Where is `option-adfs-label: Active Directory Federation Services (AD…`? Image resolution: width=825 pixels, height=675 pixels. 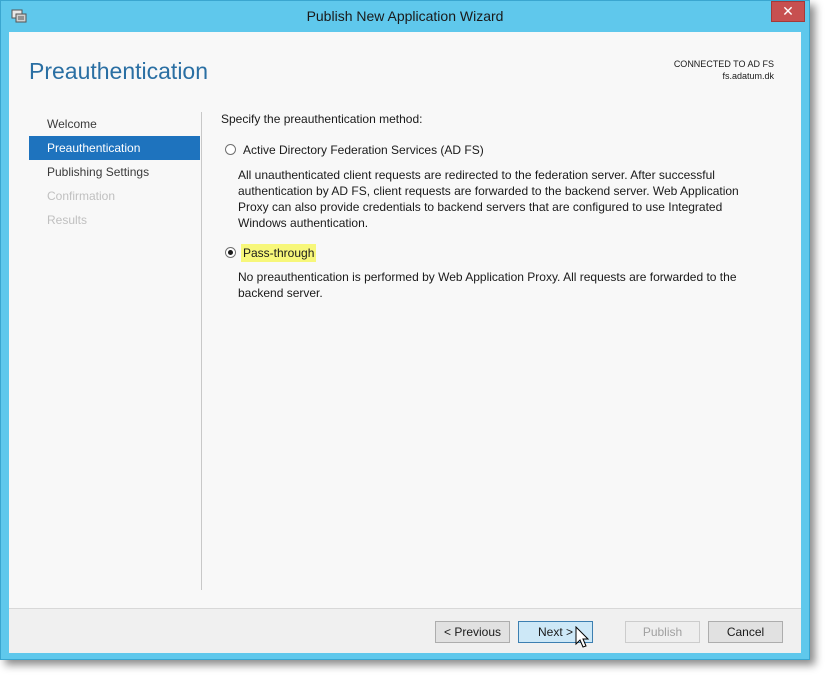
option-adfs-label: Active Directory Federation Services (AD… is located at coordinates (363, 150).